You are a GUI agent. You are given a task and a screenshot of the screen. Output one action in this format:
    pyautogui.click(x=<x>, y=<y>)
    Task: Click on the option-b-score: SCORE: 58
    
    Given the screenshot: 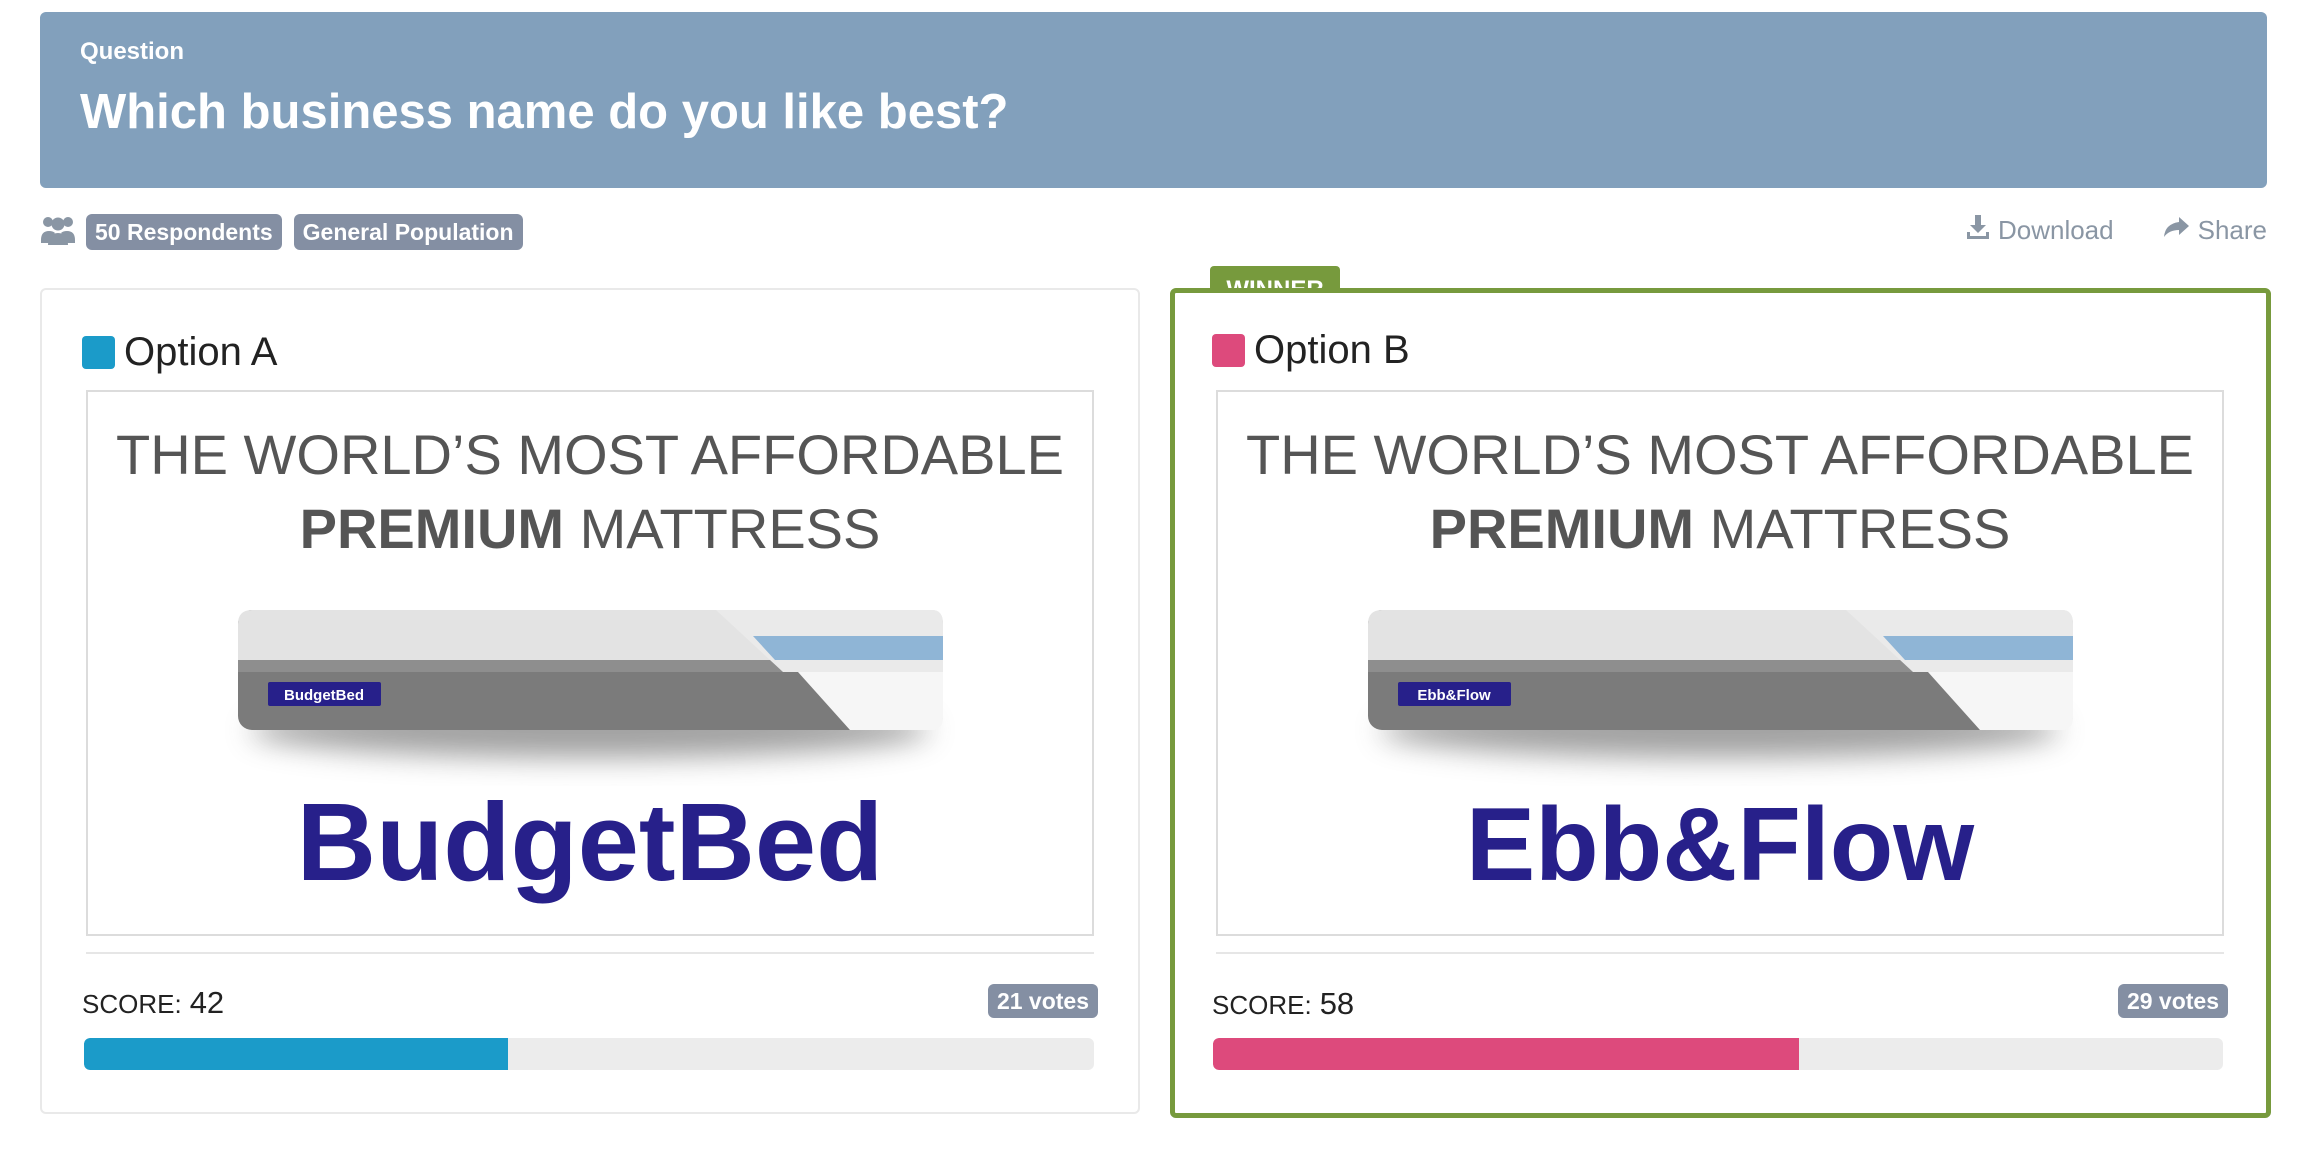 What is the action you would take?
    pyautogui.click(x=1283, y=1004)
    